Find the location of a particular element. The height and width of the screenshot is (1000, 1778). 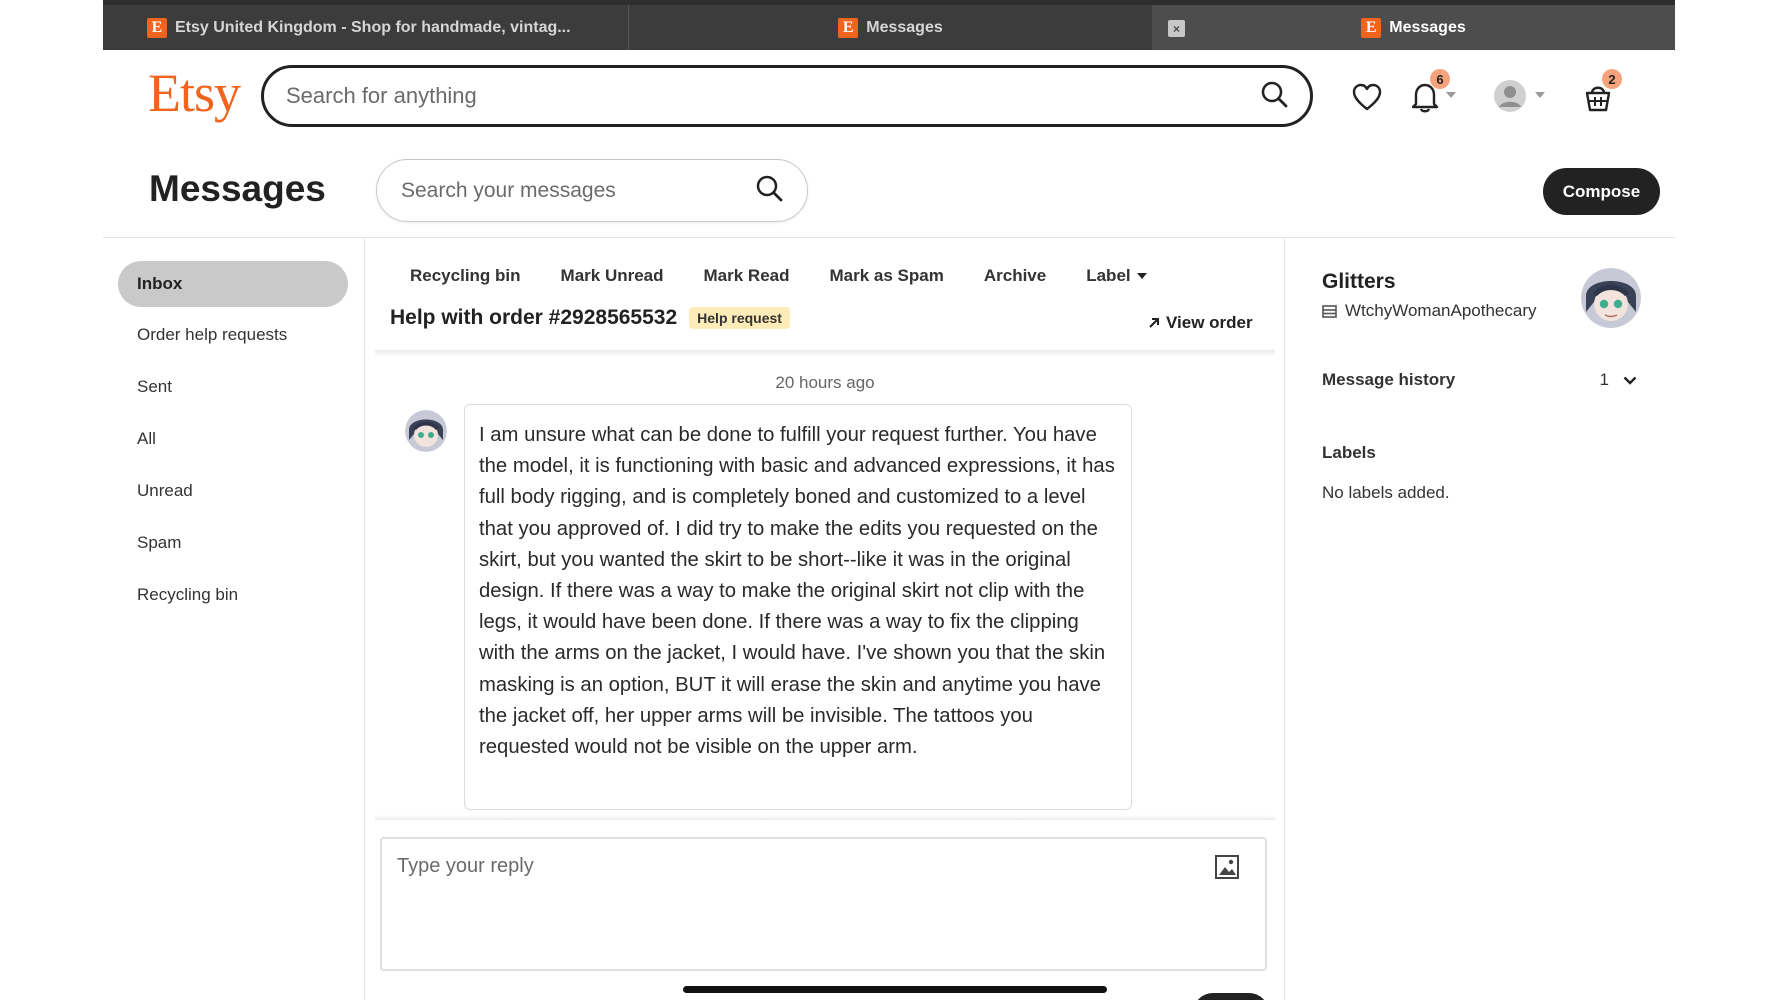

attach-image-icon is located at coordinates (1227, 869).